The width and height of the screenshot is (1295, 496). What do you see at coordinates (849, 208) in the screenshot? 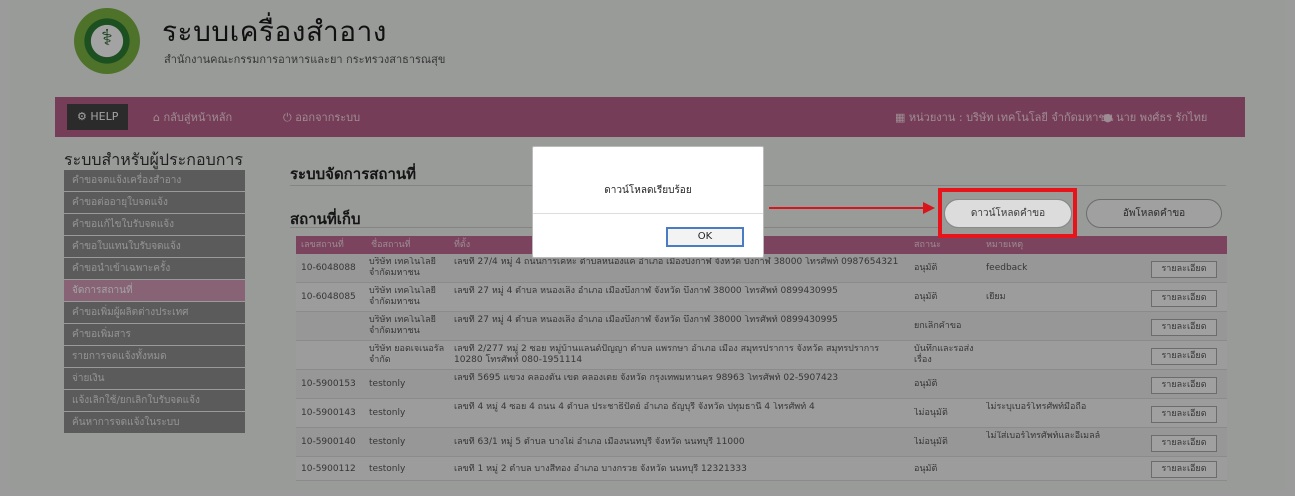
I see `annotation-arrow` at bounding box center [849, 208].